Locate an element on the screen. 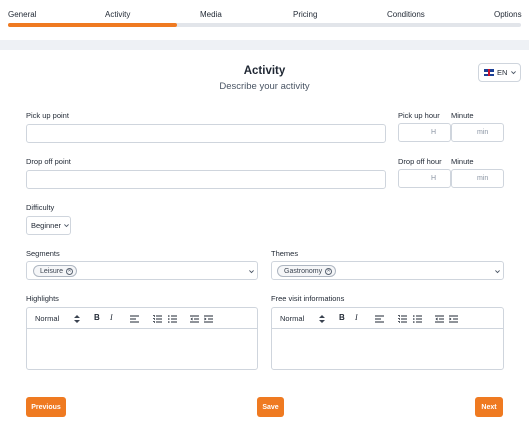  themes-select: Gastronomy ✕ is located at coordinates (387, 270).